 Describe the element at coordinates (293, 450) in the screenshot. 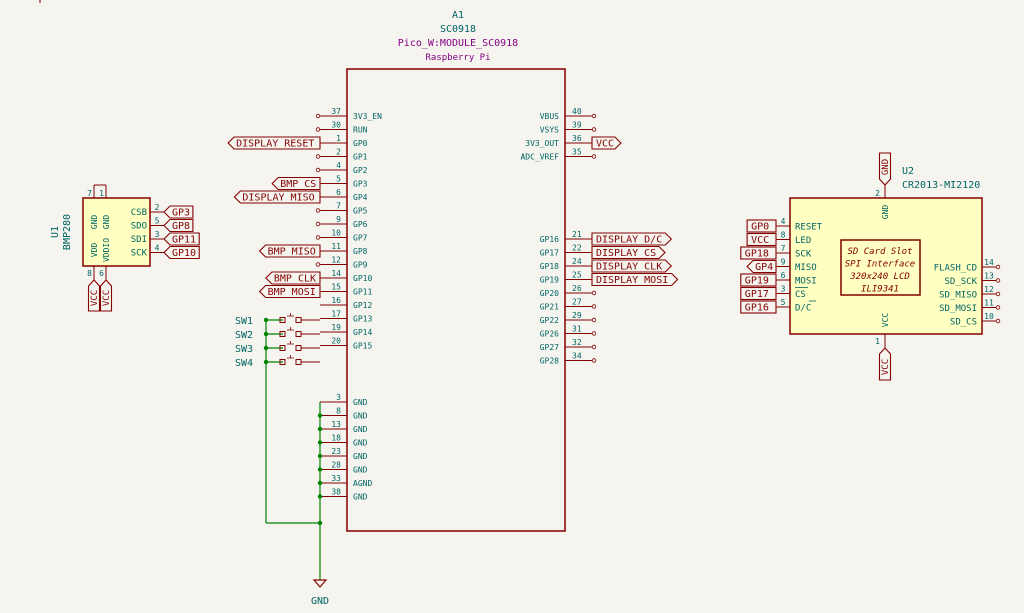

I see `gnd-wiring` at that location.